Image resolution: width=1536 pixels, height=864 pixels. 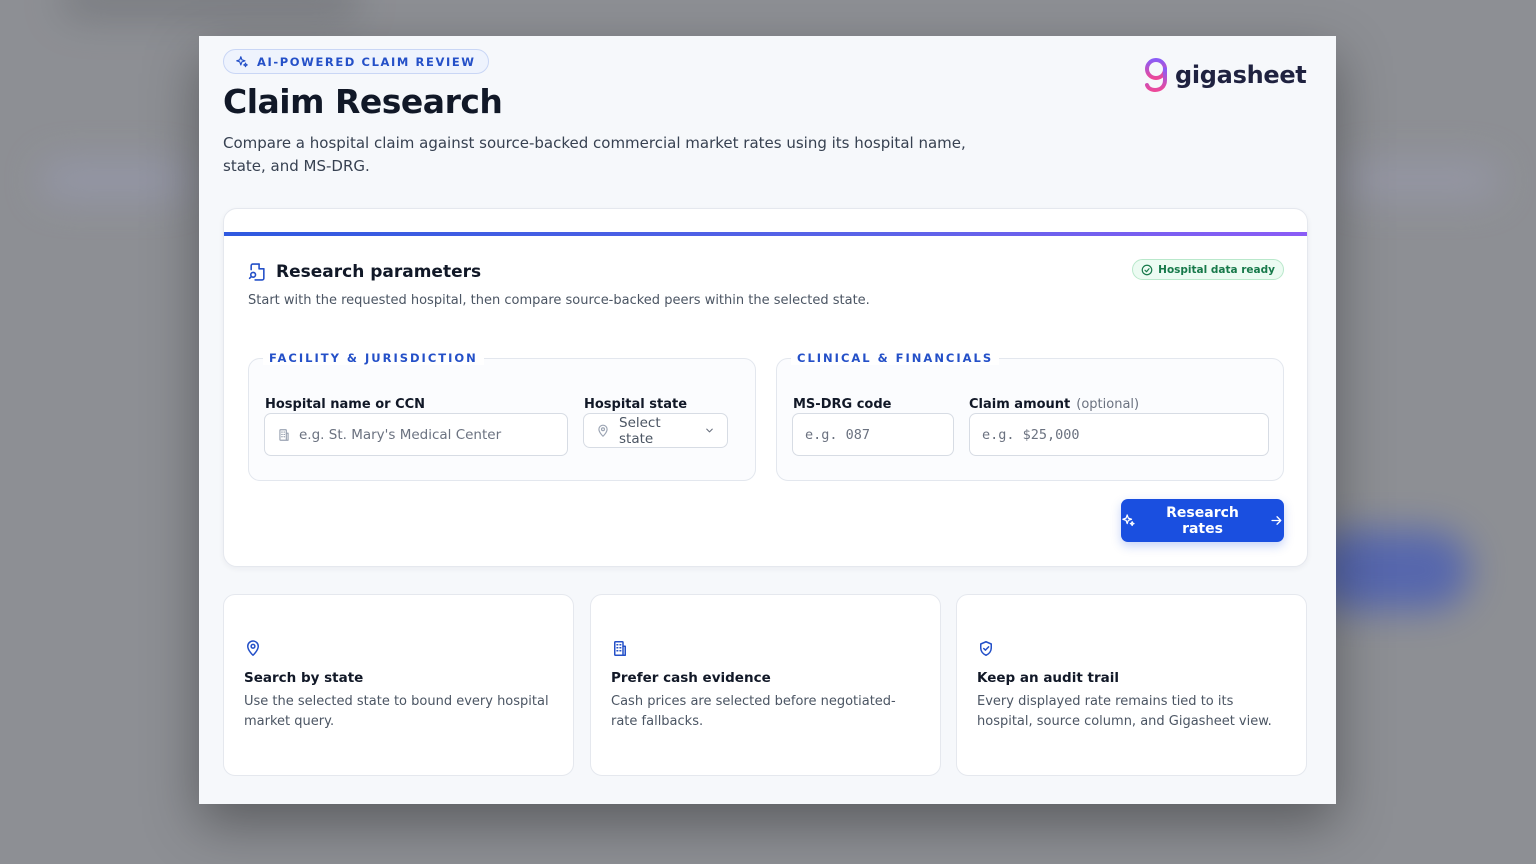 What do you see at coordinates (256, 272) in the screenshot?
I see `document-search-icon` at bounding box center [256, 272].